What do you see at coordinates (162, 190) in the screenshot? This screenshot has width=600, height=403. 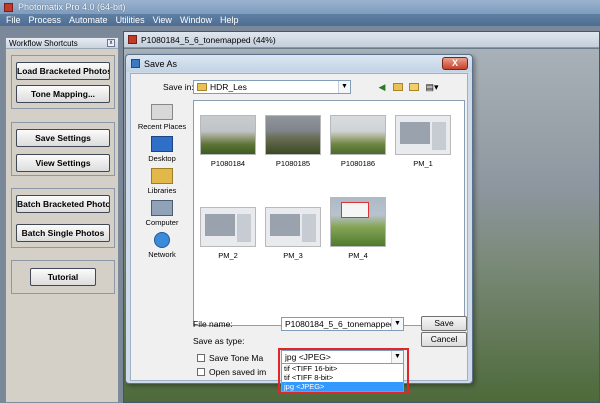 I see `place-label: Libraries` at bounding box center [162, 190].